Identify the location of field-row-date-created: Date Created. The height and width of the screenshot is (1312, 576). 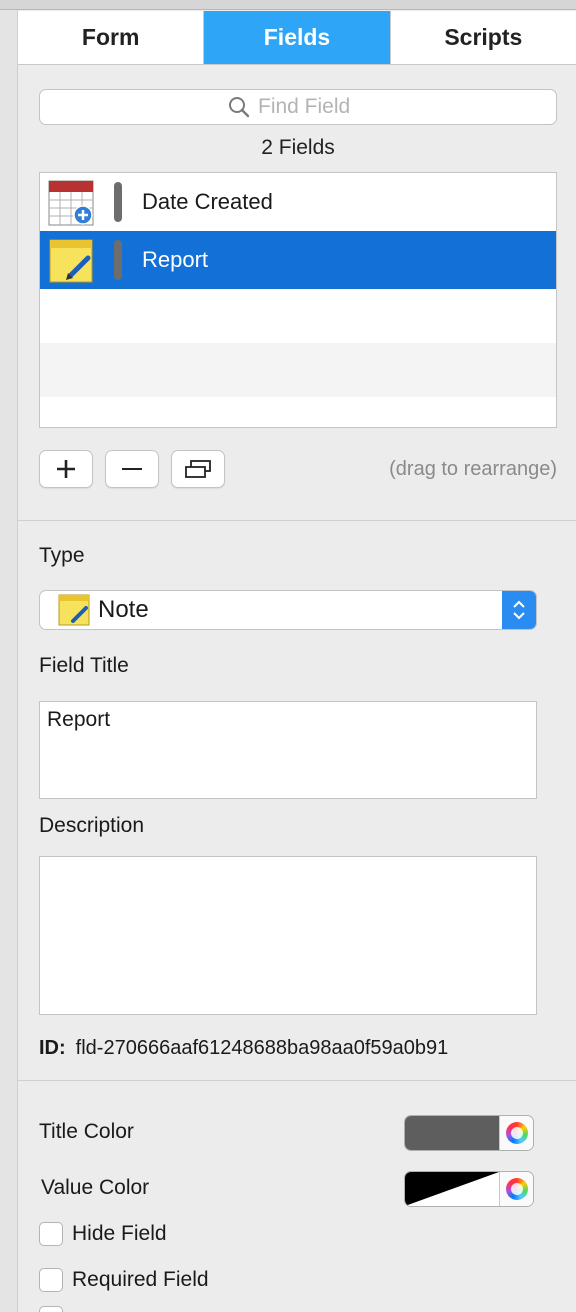
(298, 202).